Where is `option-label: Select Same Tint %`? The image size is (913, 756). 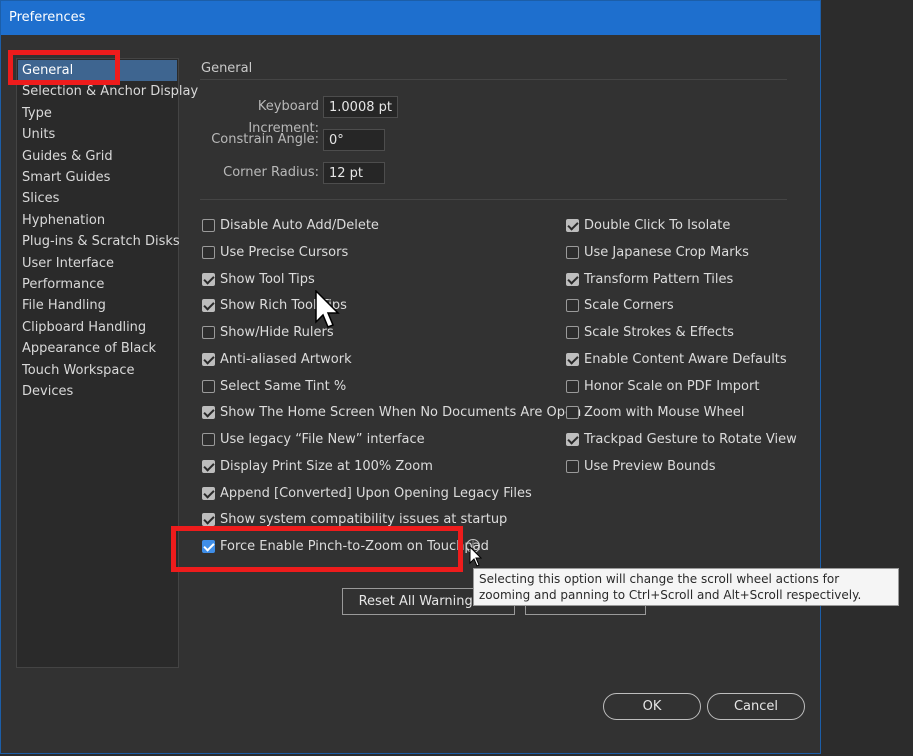 option-label: Select Same Tint % is located at coordinates (283, 386).